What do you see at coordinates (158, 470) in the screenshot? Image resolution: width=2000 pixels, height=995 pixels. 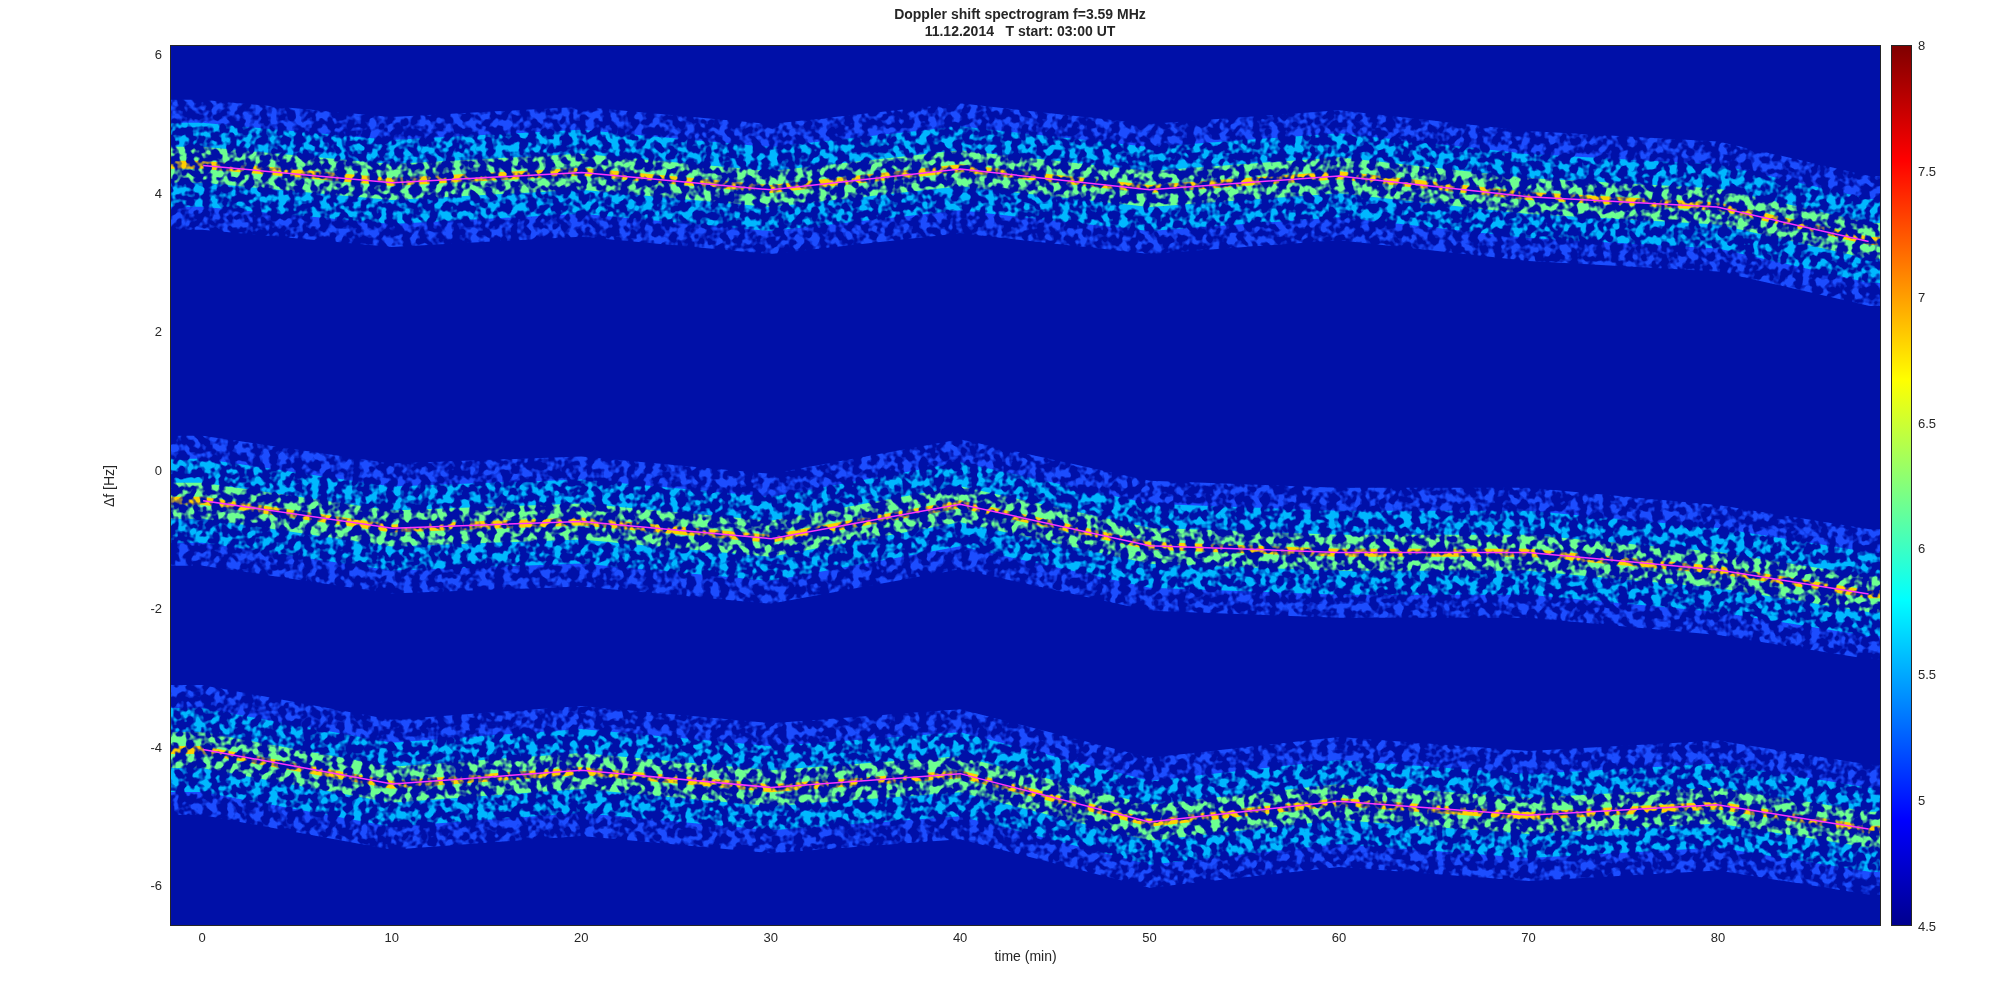 I see `y-tick-label: 0` at bounding box center [158, 470].